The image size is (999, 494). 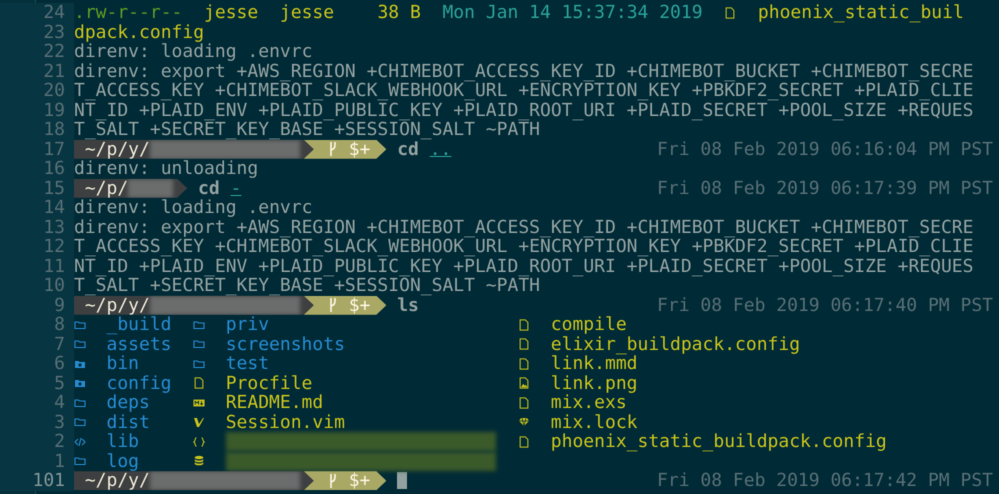 I want to click on code-icon, so click(x=80, y=442).